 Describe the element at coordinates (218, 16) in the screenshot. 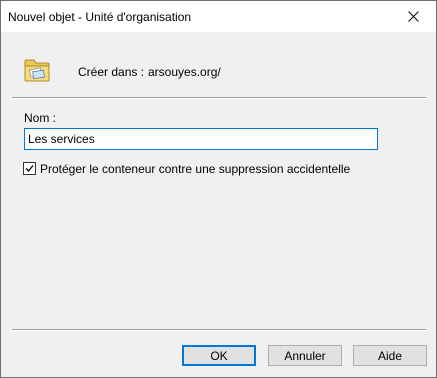

I see `title-bar: Nouvel objet - Unité d'organisation` at that location.